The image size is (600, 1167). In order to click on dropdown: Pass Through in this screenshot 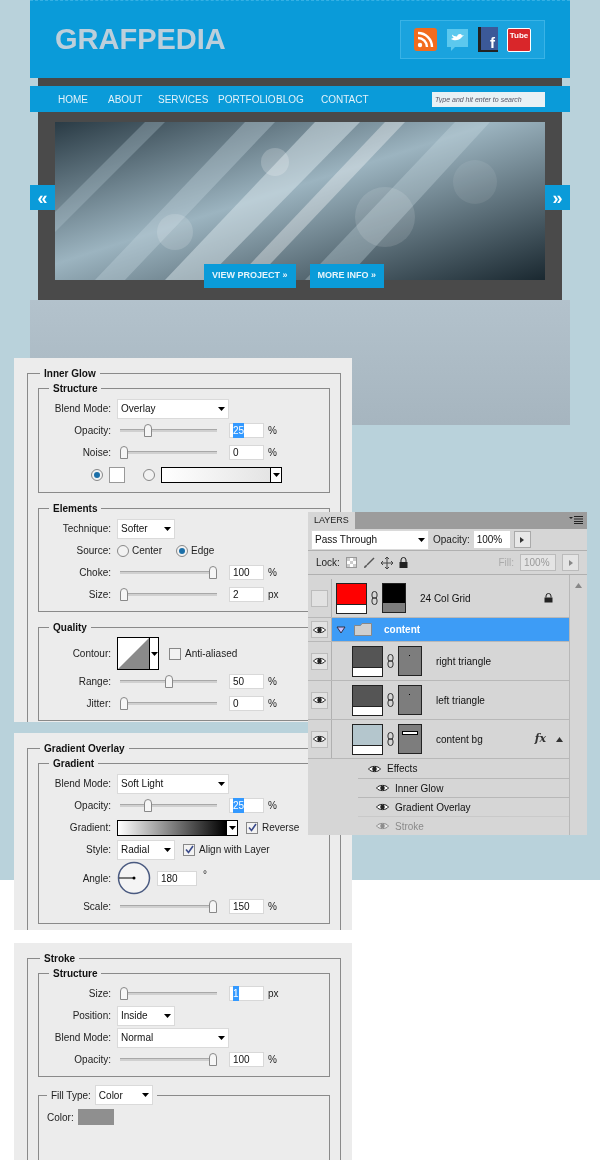, I will do `click(370, 539)`.